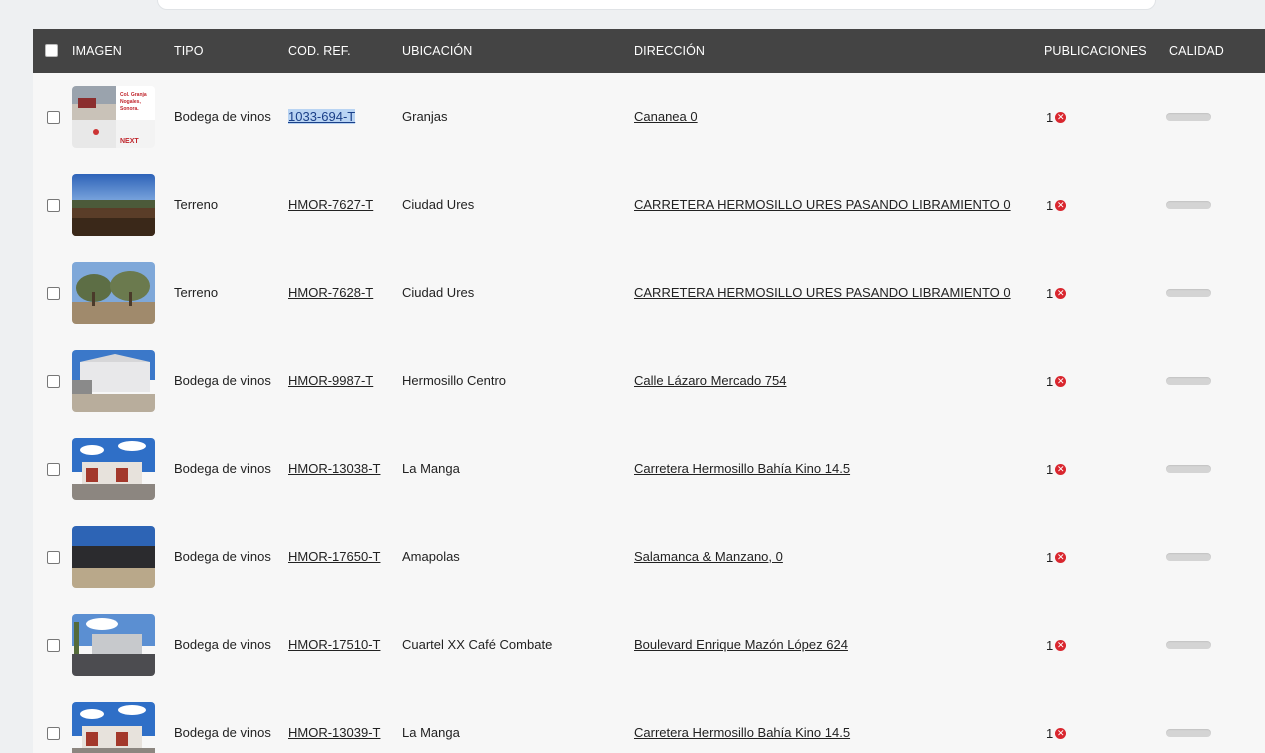  What do you see at coordinates (1196, 51) in the screenshot?
I see `header-quality: CALIDAD` at bounding box center [1196, 51].